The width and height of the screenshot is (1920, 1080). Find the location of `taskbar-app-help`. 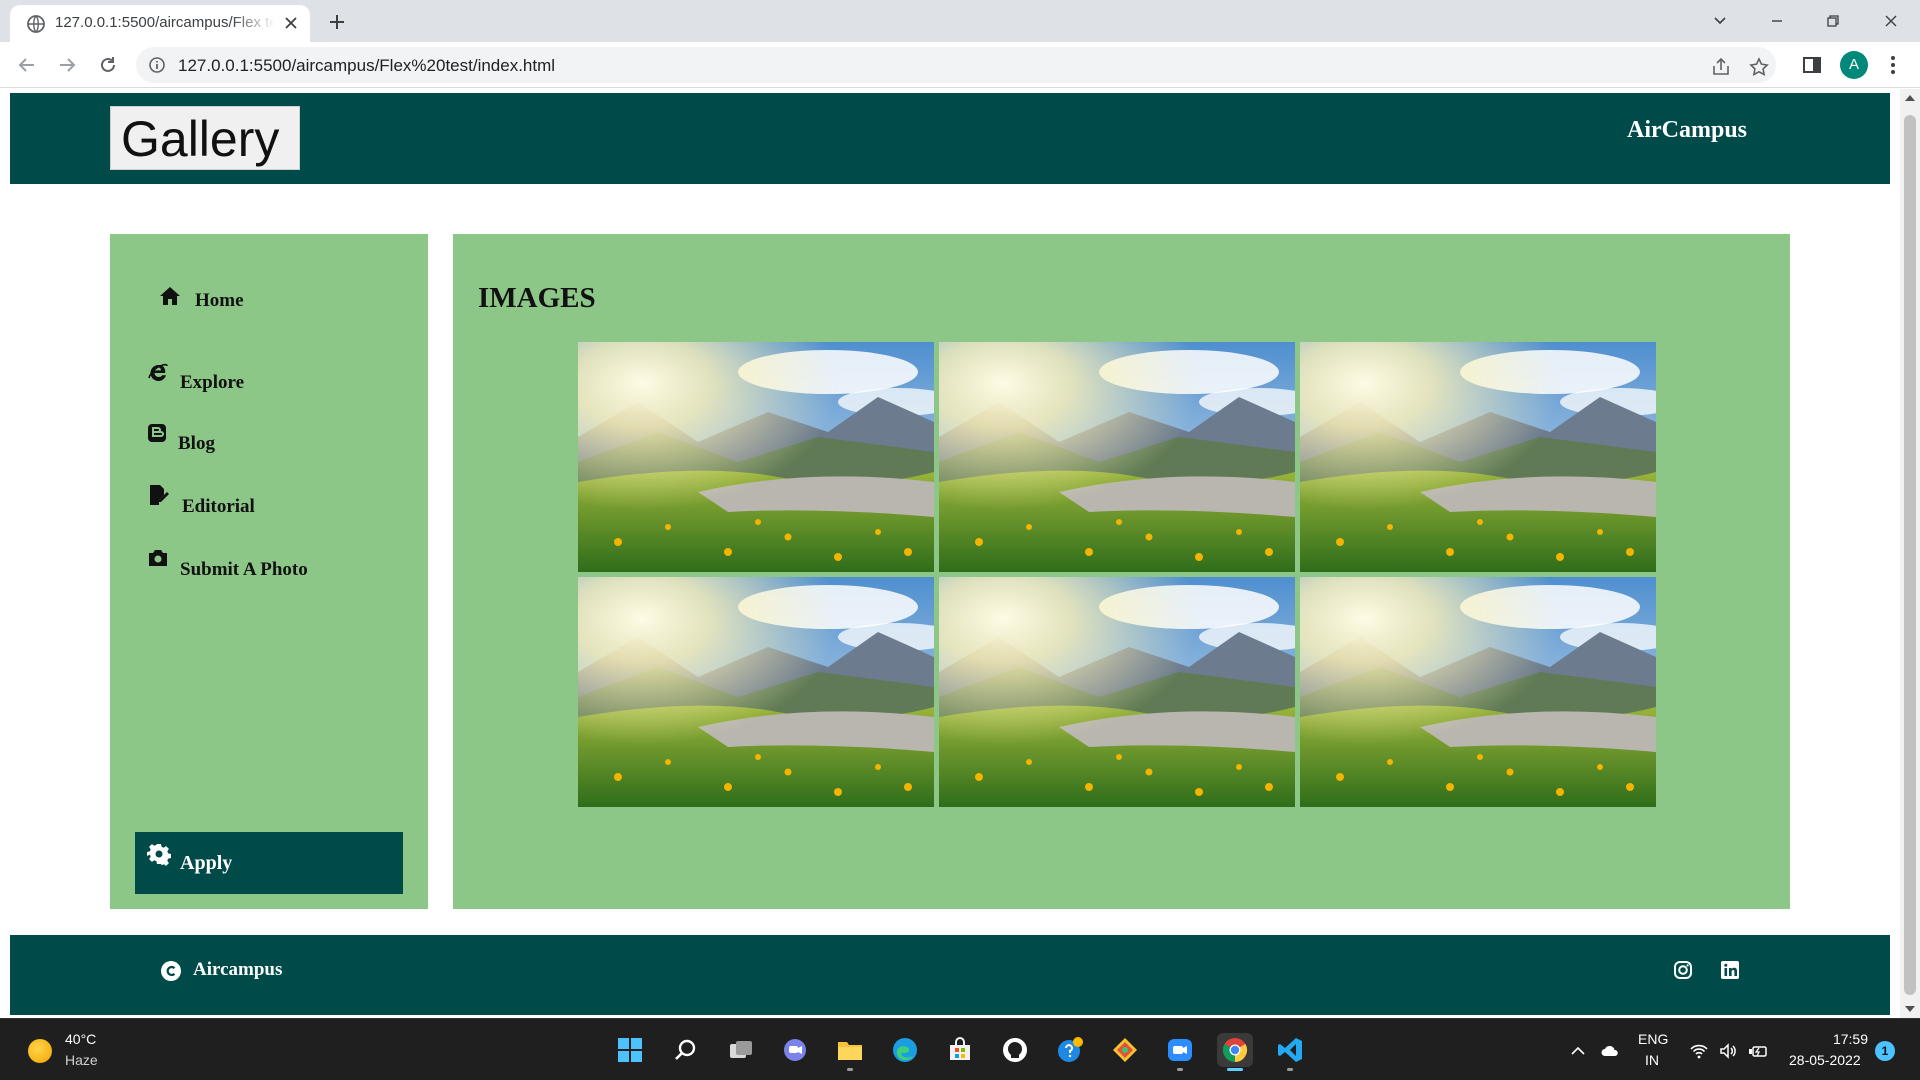

taskbar-app-help is located at coordinates (1070, 1050).